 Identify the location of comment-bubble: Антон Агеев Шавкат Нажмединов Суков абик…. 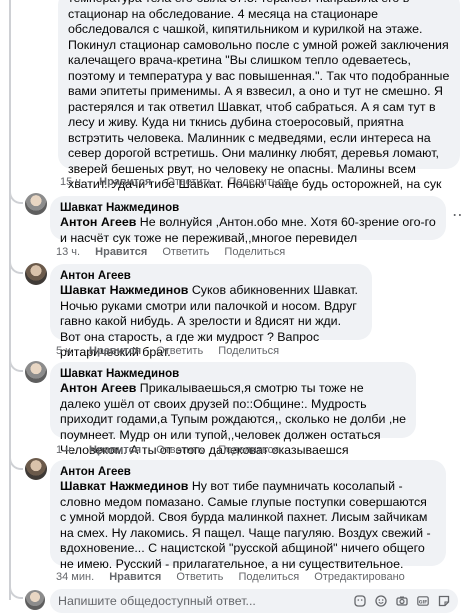
(211, 311).